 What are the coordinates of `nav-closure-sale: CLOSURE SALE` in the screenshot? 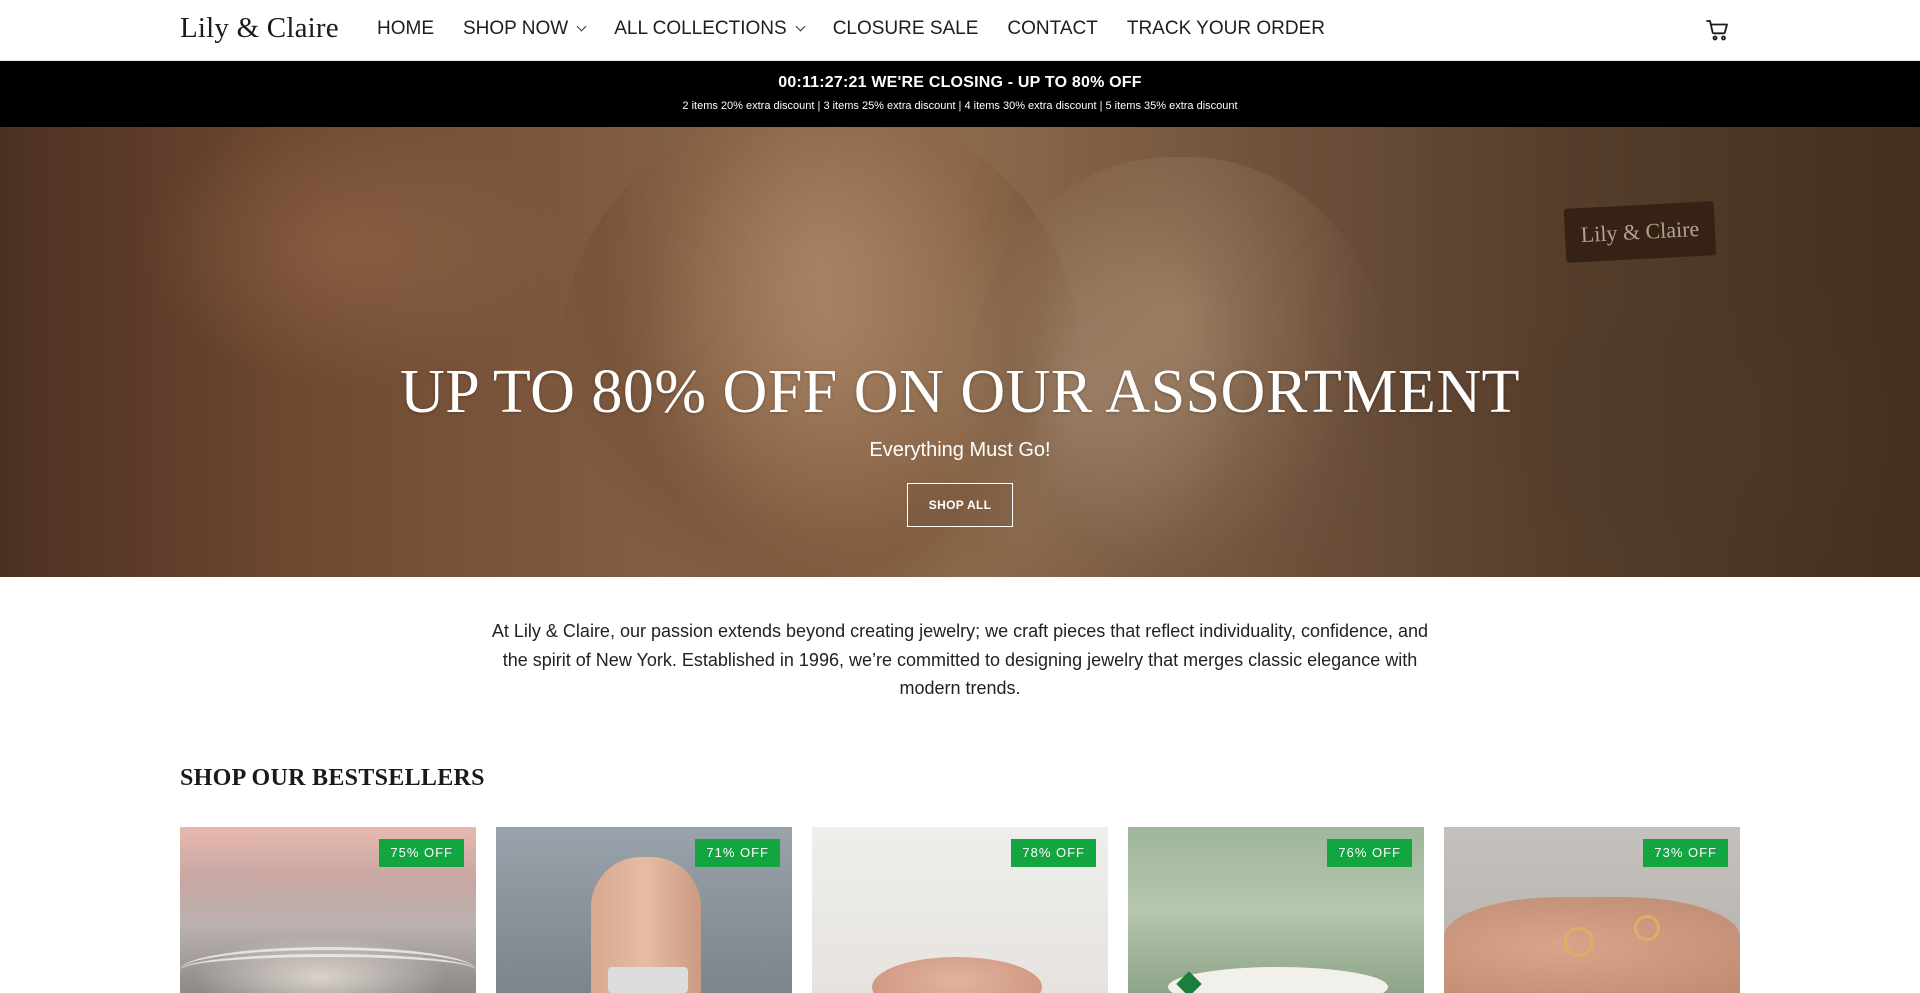 It's located at (906, 29).